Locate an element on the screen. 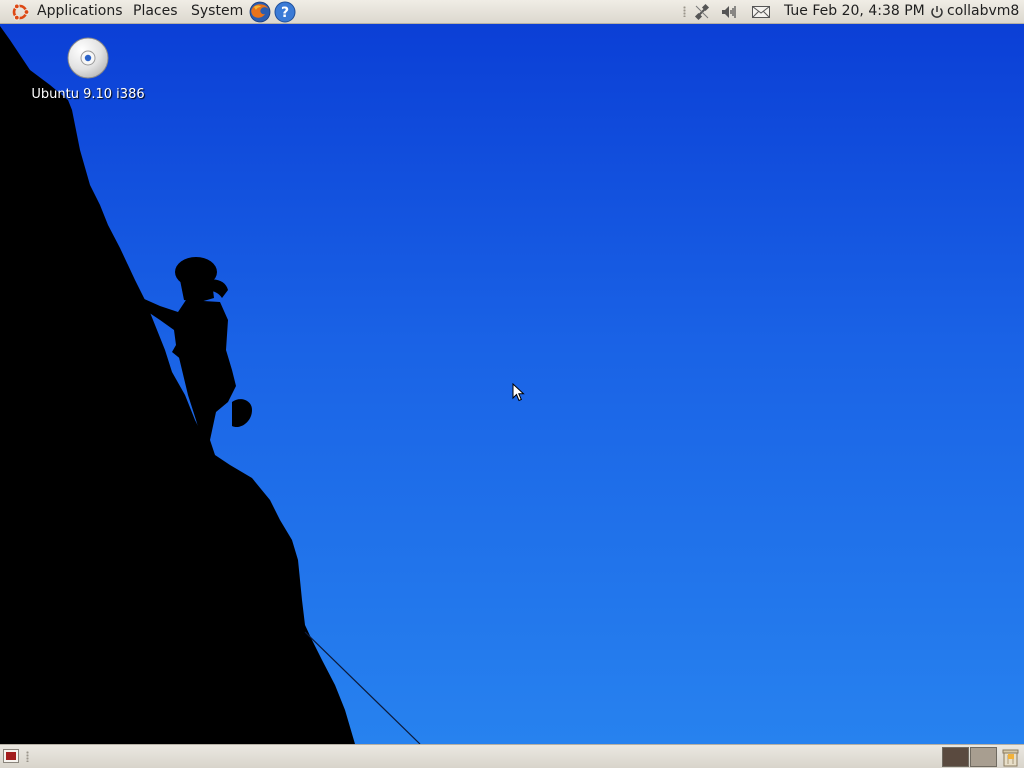 The image size is (1024, 768). show-desktop-icon is located at coordinates (11, 756).